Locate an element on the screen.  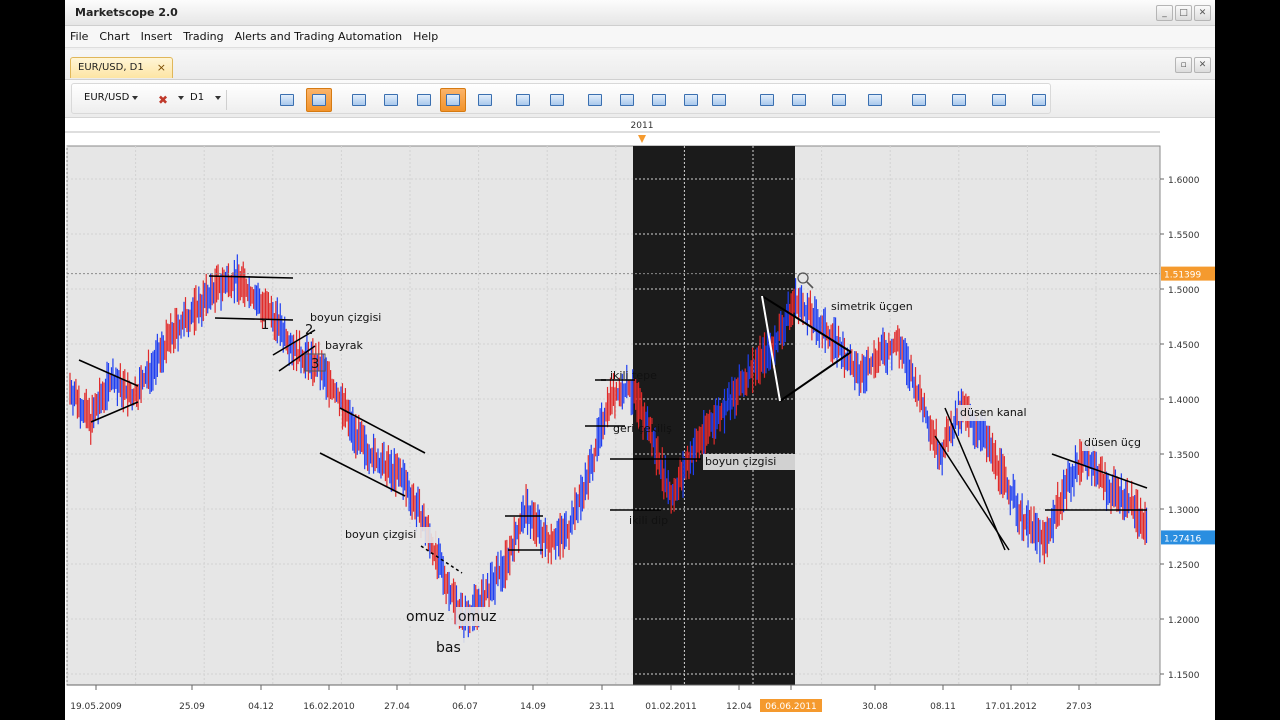
bar-chart-icon-glyph is located at coordinates (319, 100).